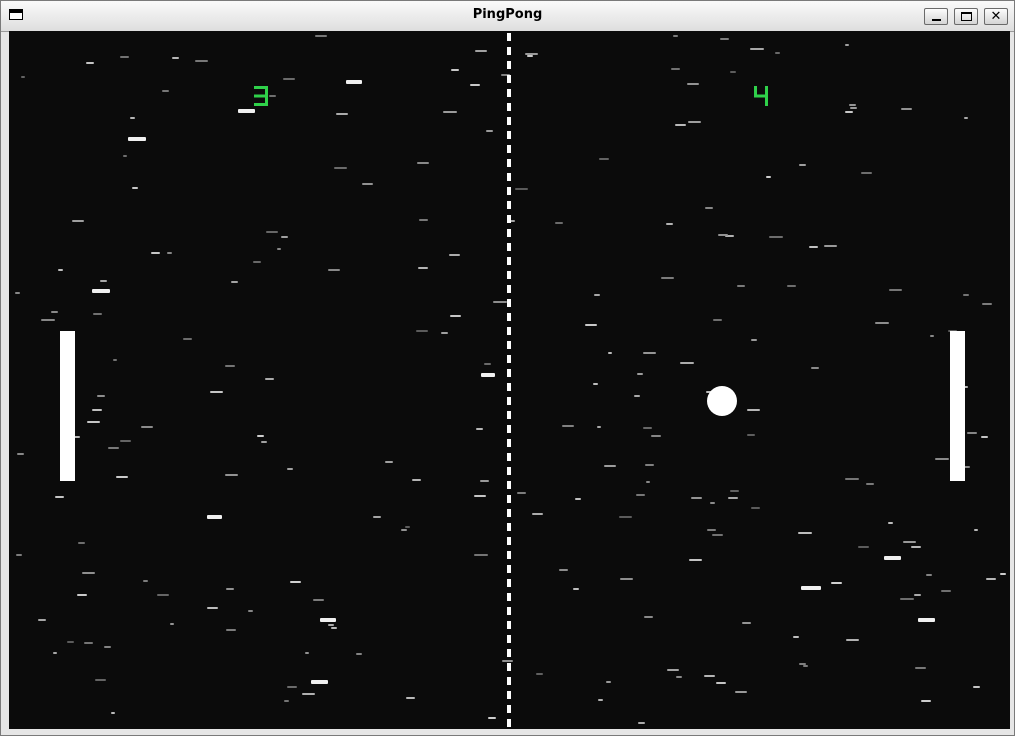 Image resolution: width=1015 pixels, height=736 pixels. I want to click on left-score, so click(261, 96).